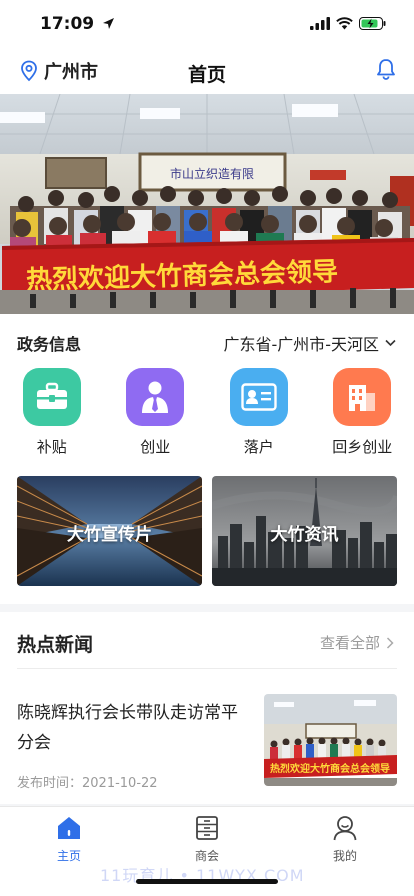 The image size is (414, 896). Describe the element at coordinates (55, 645) in the screenshot. I see `hot-news-title: 热点新闻` at that location.